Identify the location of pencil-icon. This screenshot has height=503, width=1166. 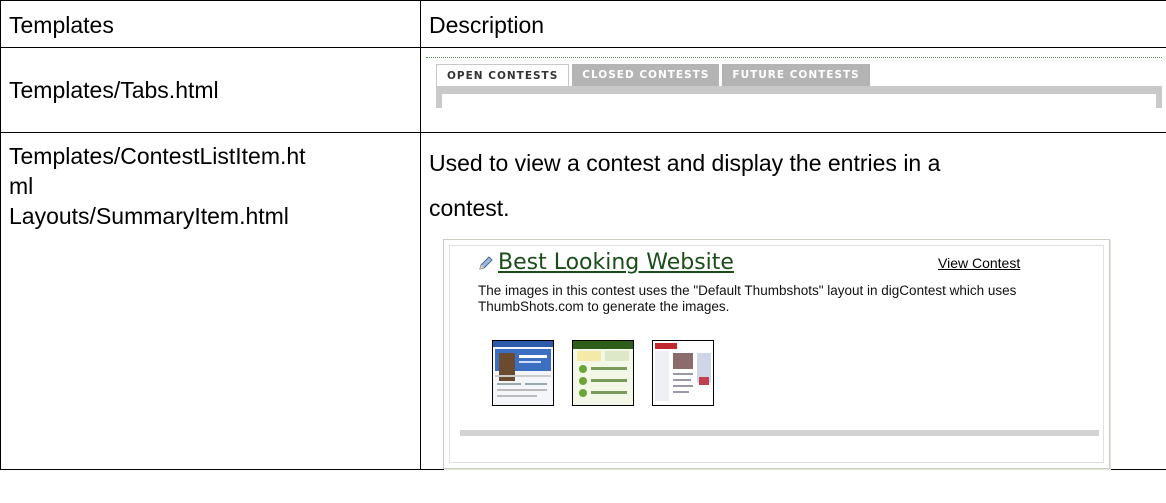
(486, 263).